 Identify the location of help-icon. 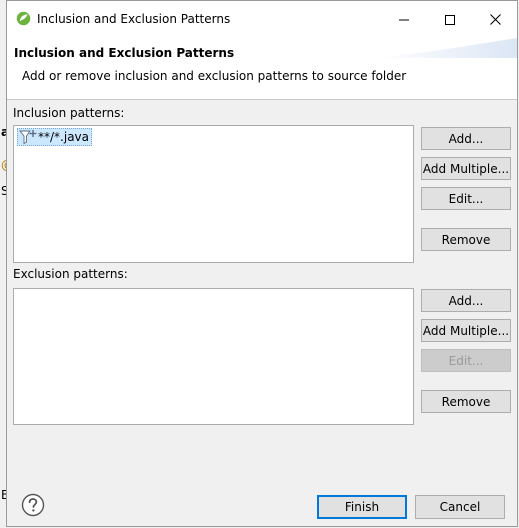
(33, 505).